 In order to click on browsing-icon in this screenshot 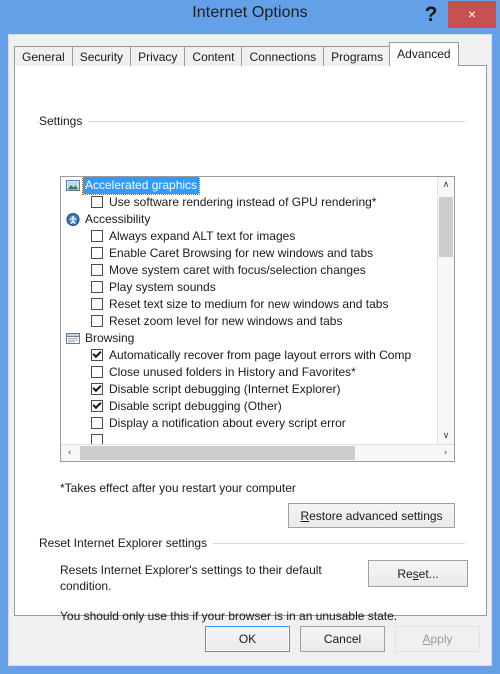, I will do `click(73, 338)`.